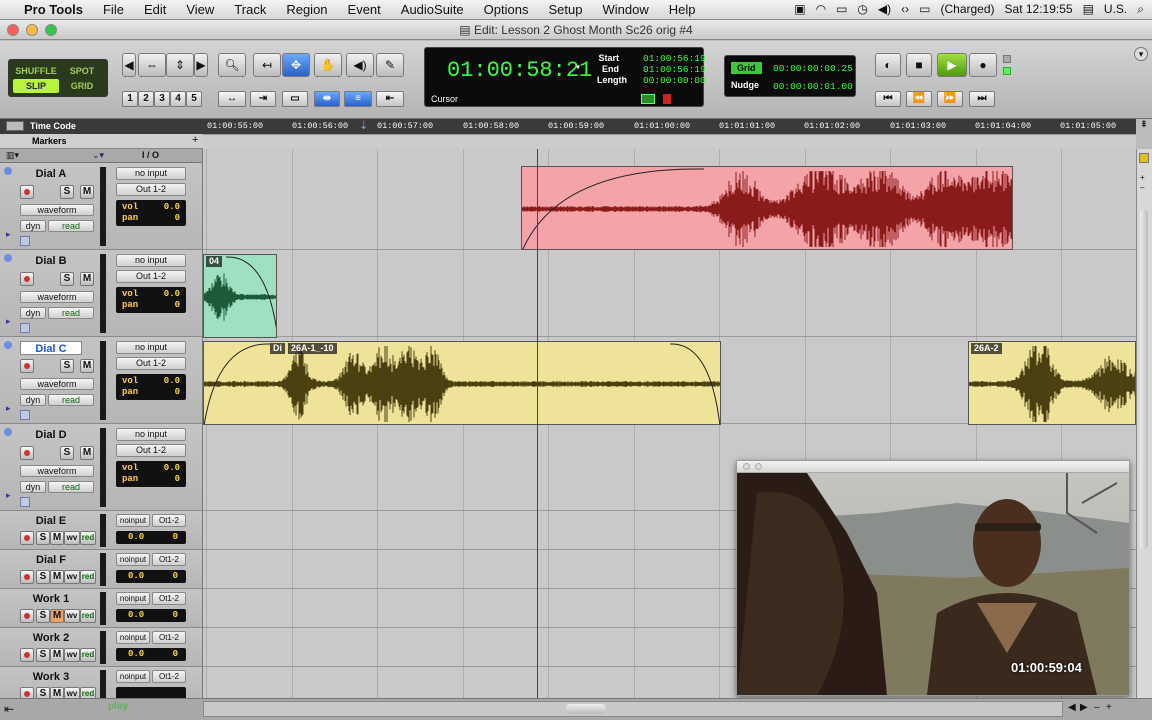  What do you see at coordinates (101, 141) in the screenshot?
I see `markers-ruler-label: Markers` at bounding box center [101, 141].